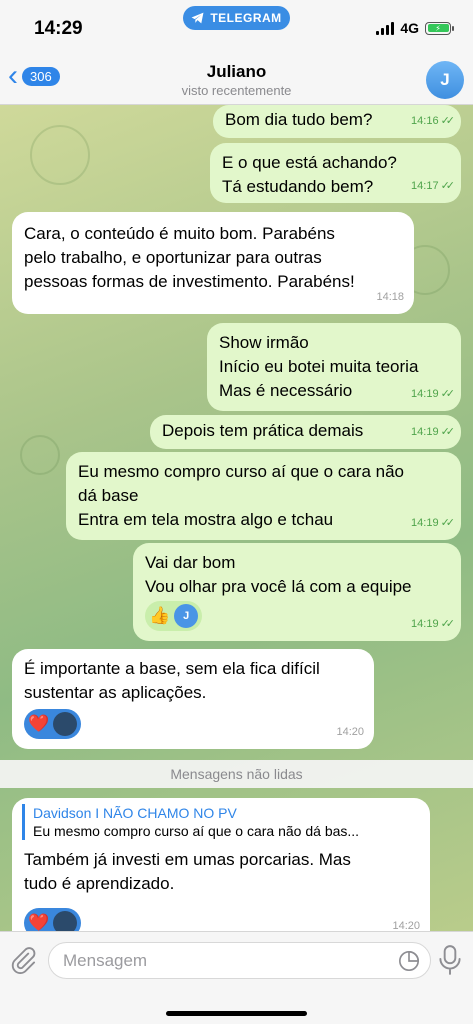 The height and width of the screenshot is (1024, 473). What do you see at coordinates (160, 615) in the screenshot?
I see `thumbs-up-icon: 👍` at bounding box center [160, 615].